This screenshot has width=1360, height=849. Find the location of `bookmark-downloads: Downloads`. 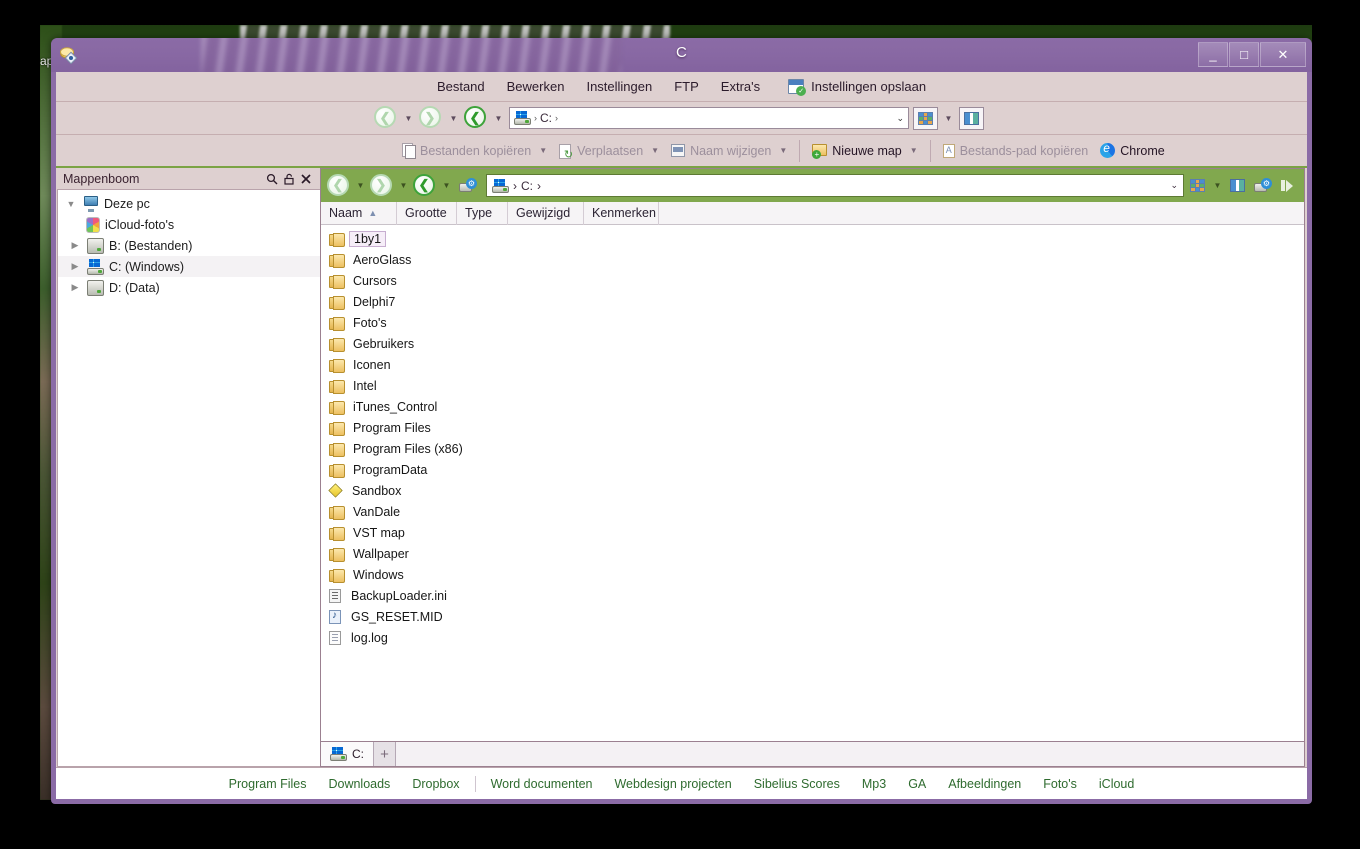

bookmark-downloads: Downloads is located at coordinates (359, 784).